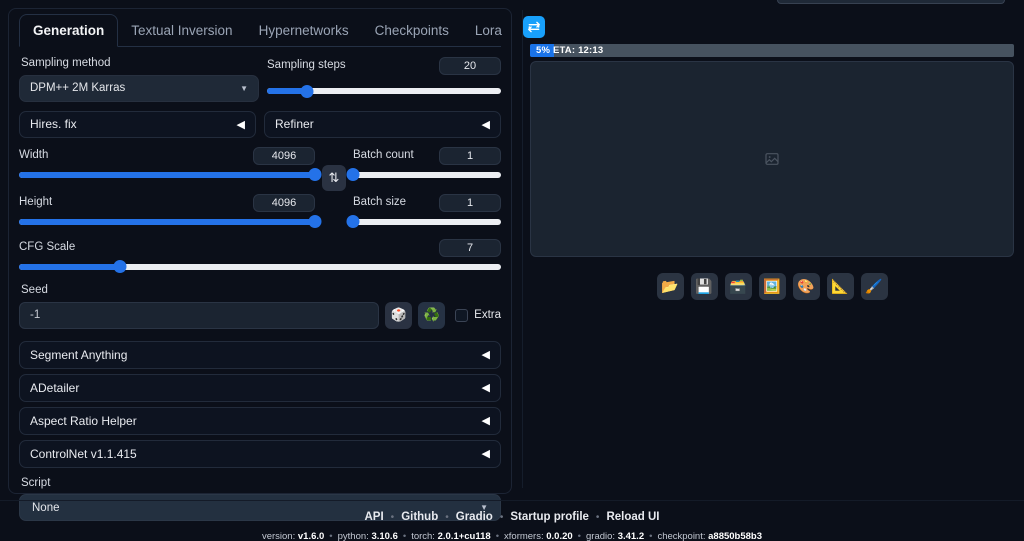 Image resolution: width=1024 pixels, height=541 pixels. What do you see at coordinates (53, 124) in the screenshot?
I see `hires-fix-label: Hires. fix` at bounding box center [53, 124].